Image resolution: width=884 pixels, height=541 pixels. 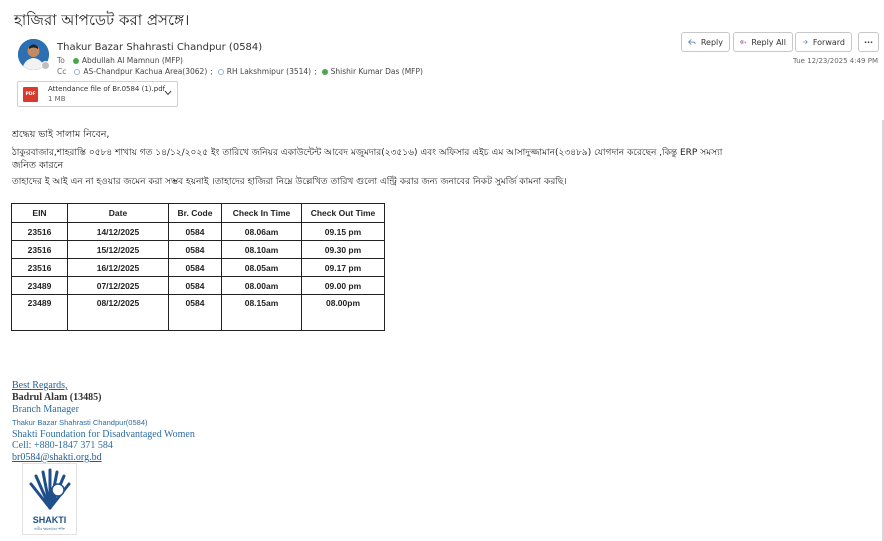 What do you see at coordinates (743, 42) in the screenshot?
I see `reply-all-icon` at bounding box center [743, 42].